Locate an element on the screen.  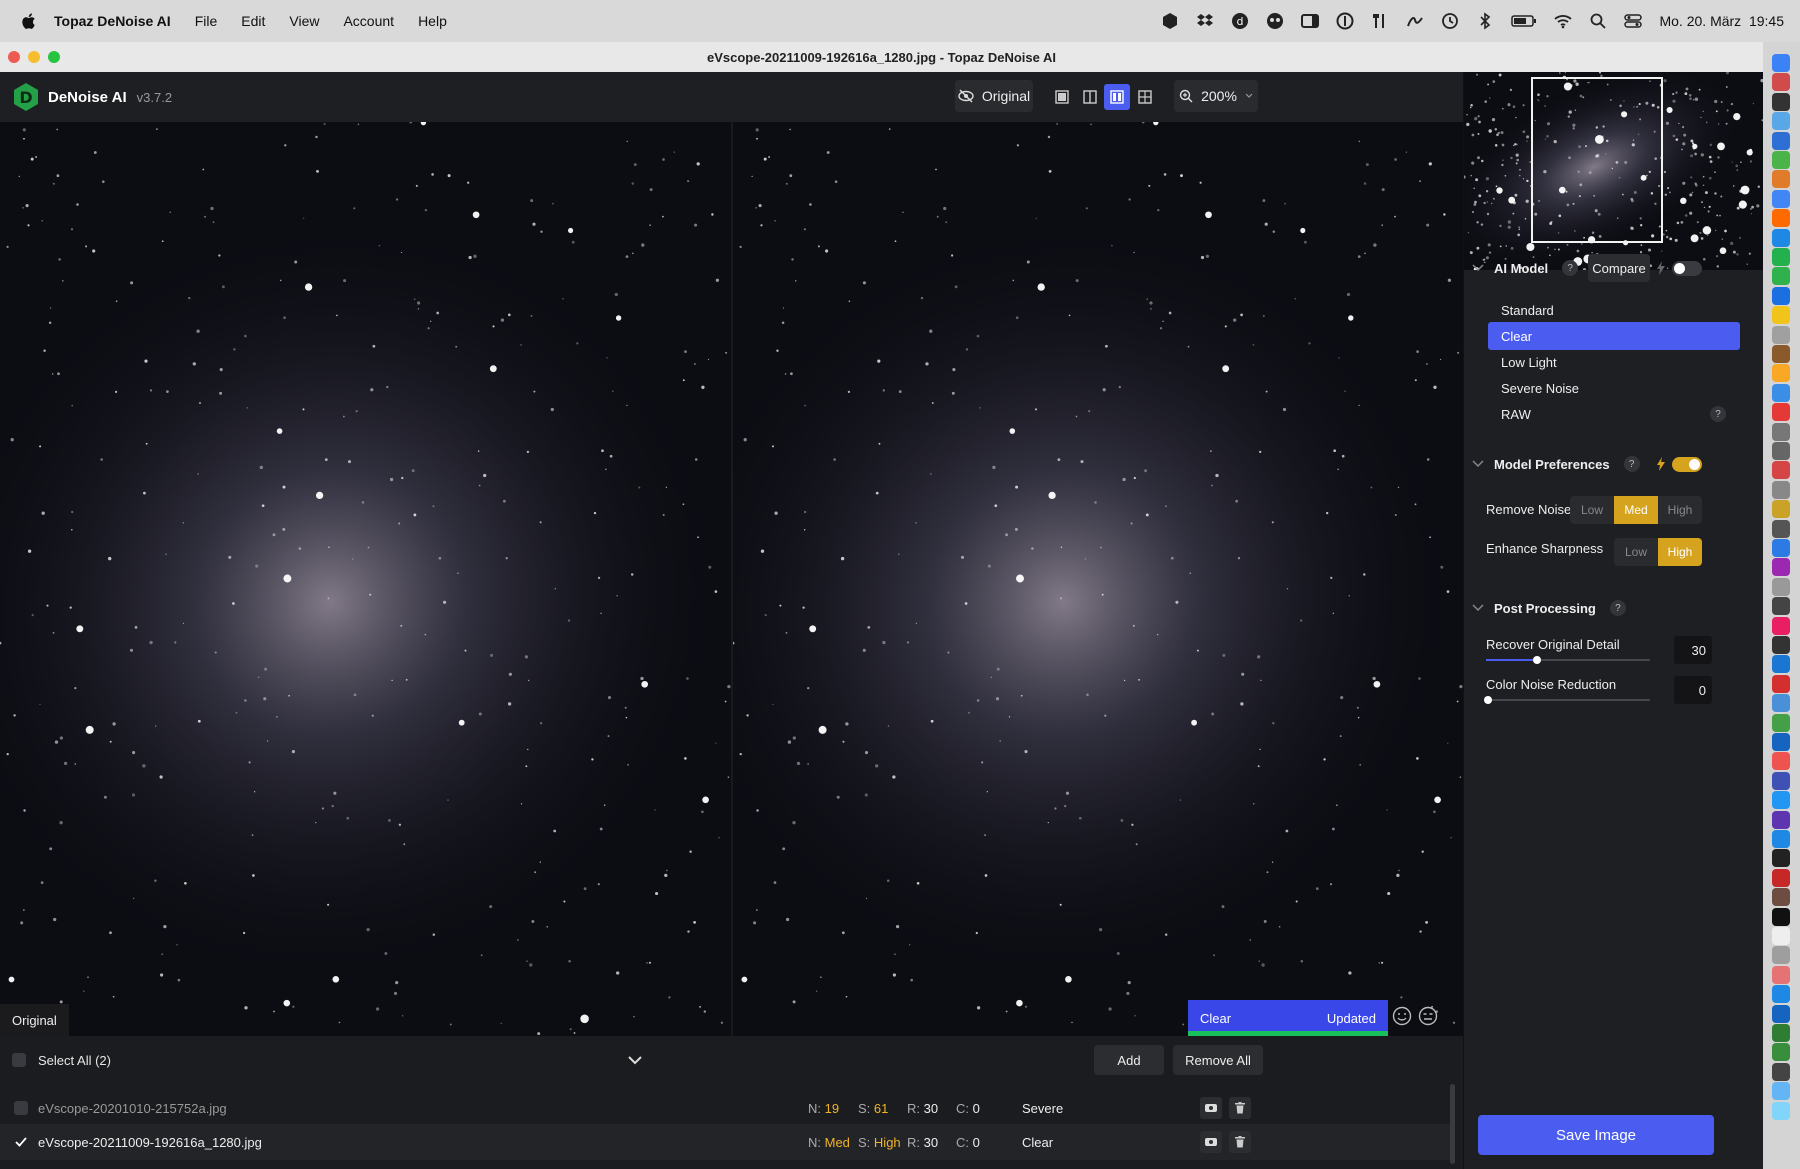
signature-icon is located at coordinates (1415, 21).